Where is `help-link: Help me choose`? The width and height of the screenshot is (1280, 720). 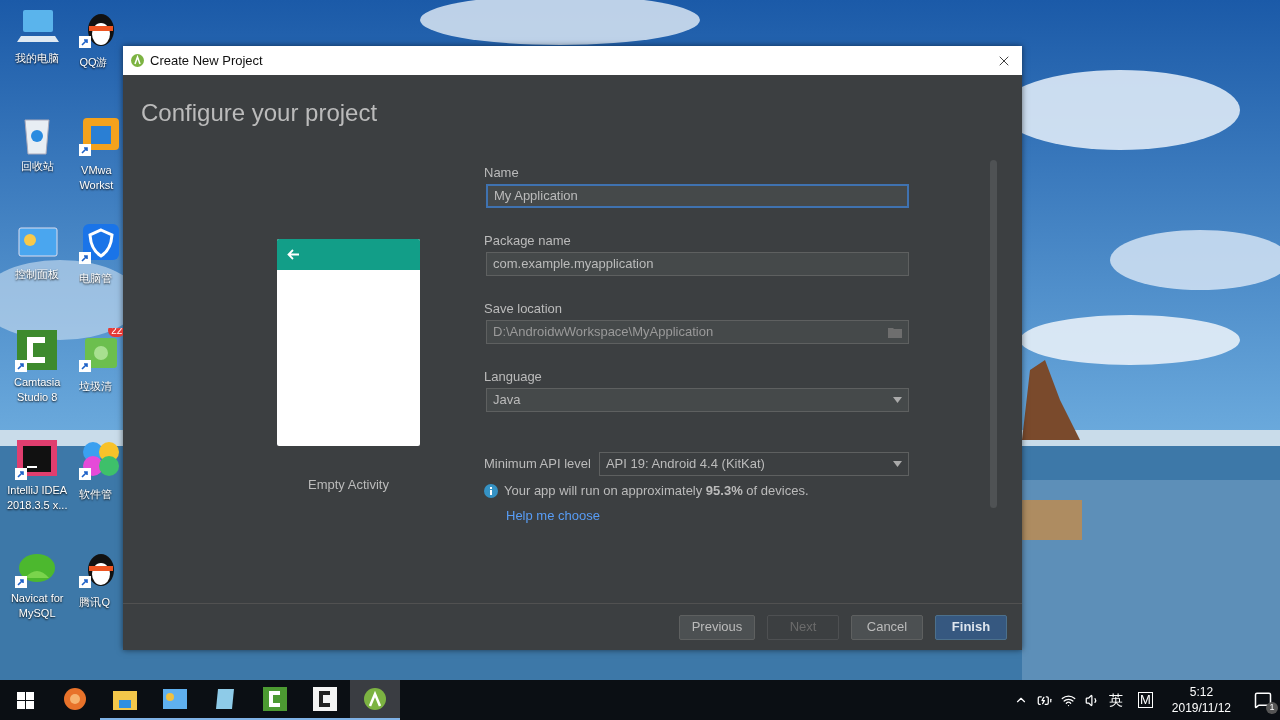
help-link: Help me choose is located at coordinates (707, 515).